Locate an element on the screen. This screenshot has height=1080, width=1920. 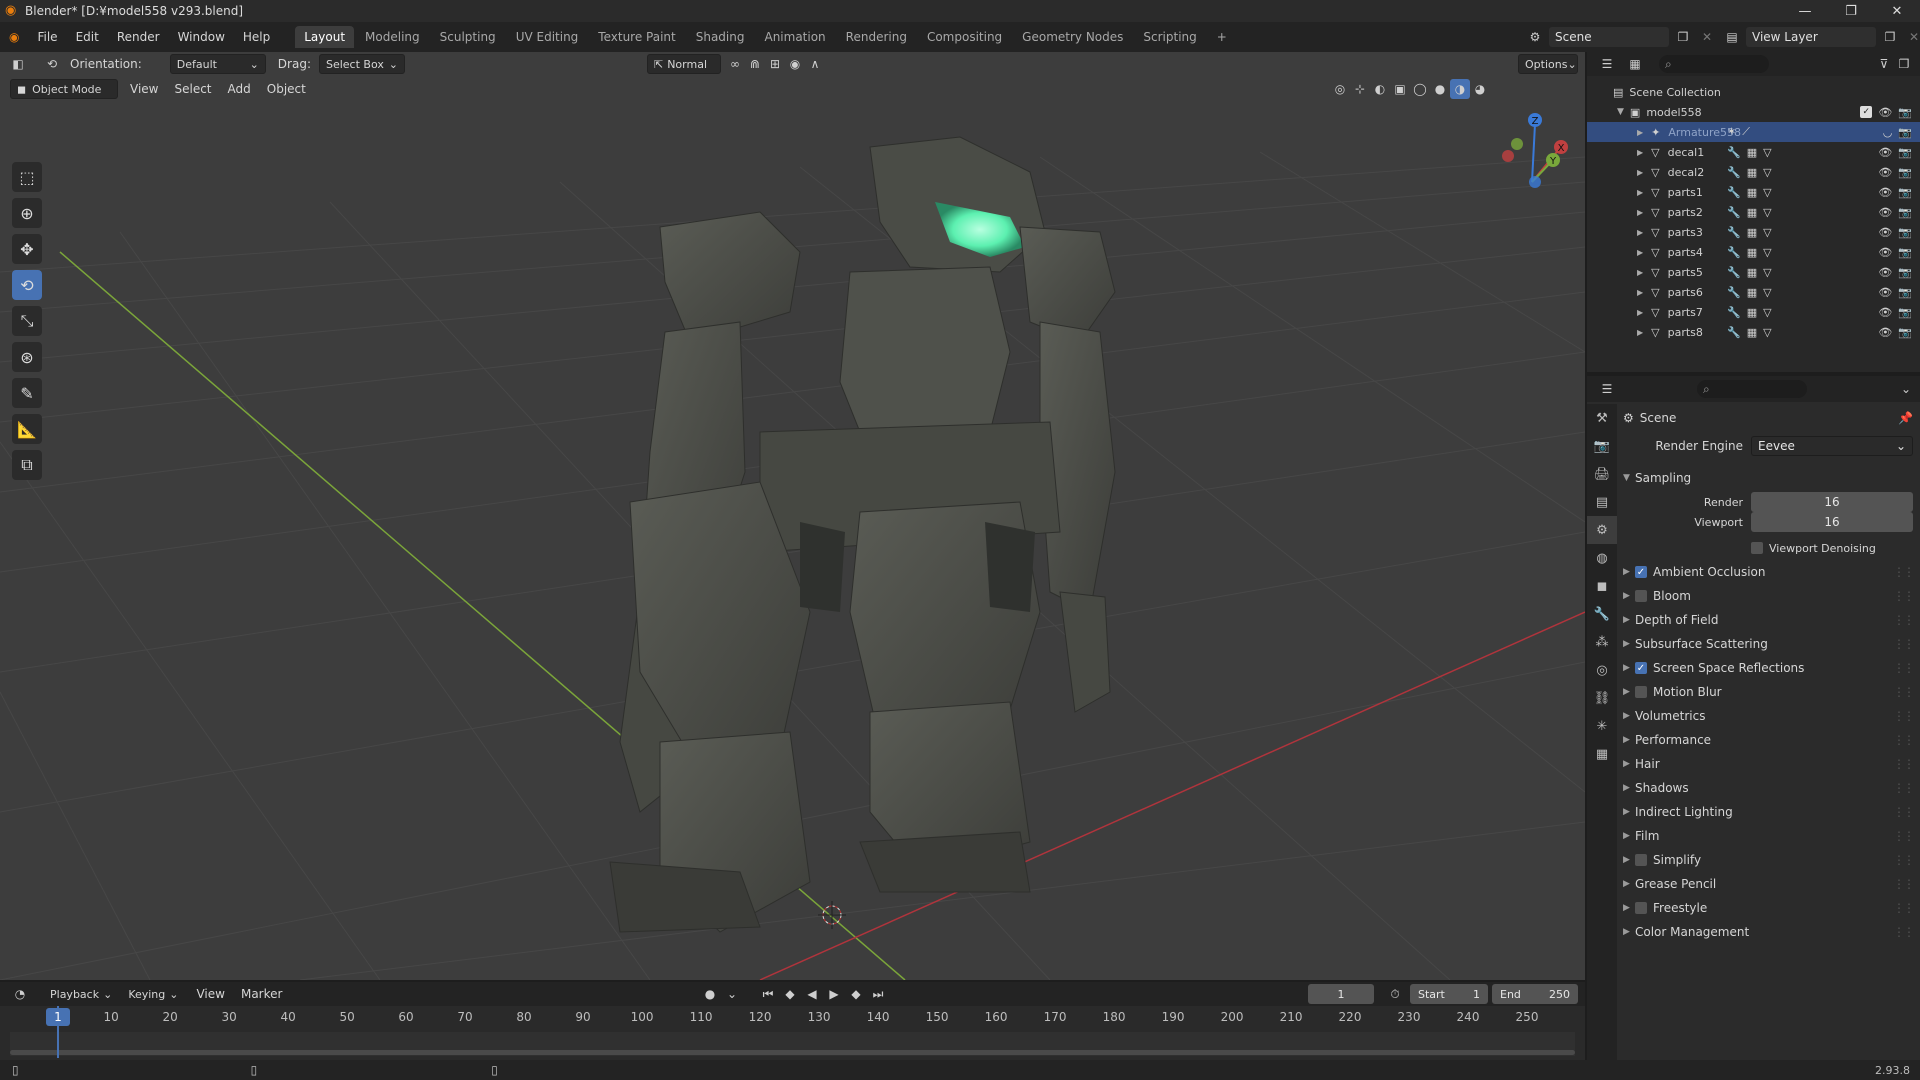
panel-indirect-lighting: ▶ Indirect Lighting ⋮⋮ is located at coordinates (1769, 812).